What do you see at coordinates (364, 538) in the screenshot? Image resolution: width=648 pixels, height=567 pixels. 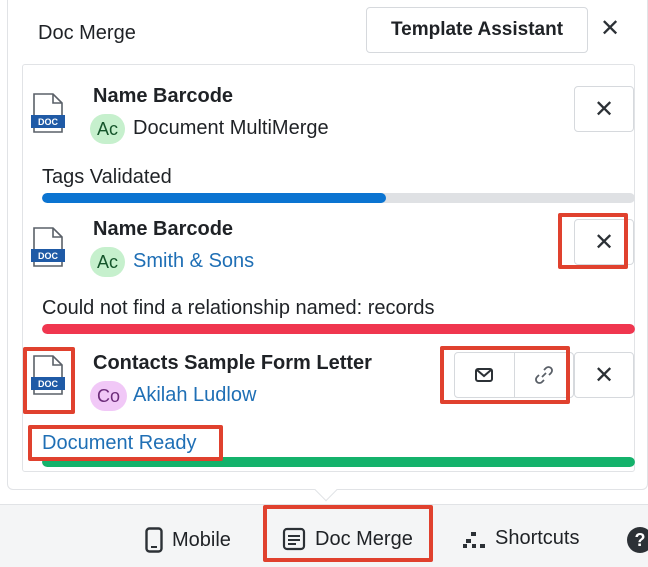 I see `doc-merge-label: Doc Merge` at bounding box center [364, 538].